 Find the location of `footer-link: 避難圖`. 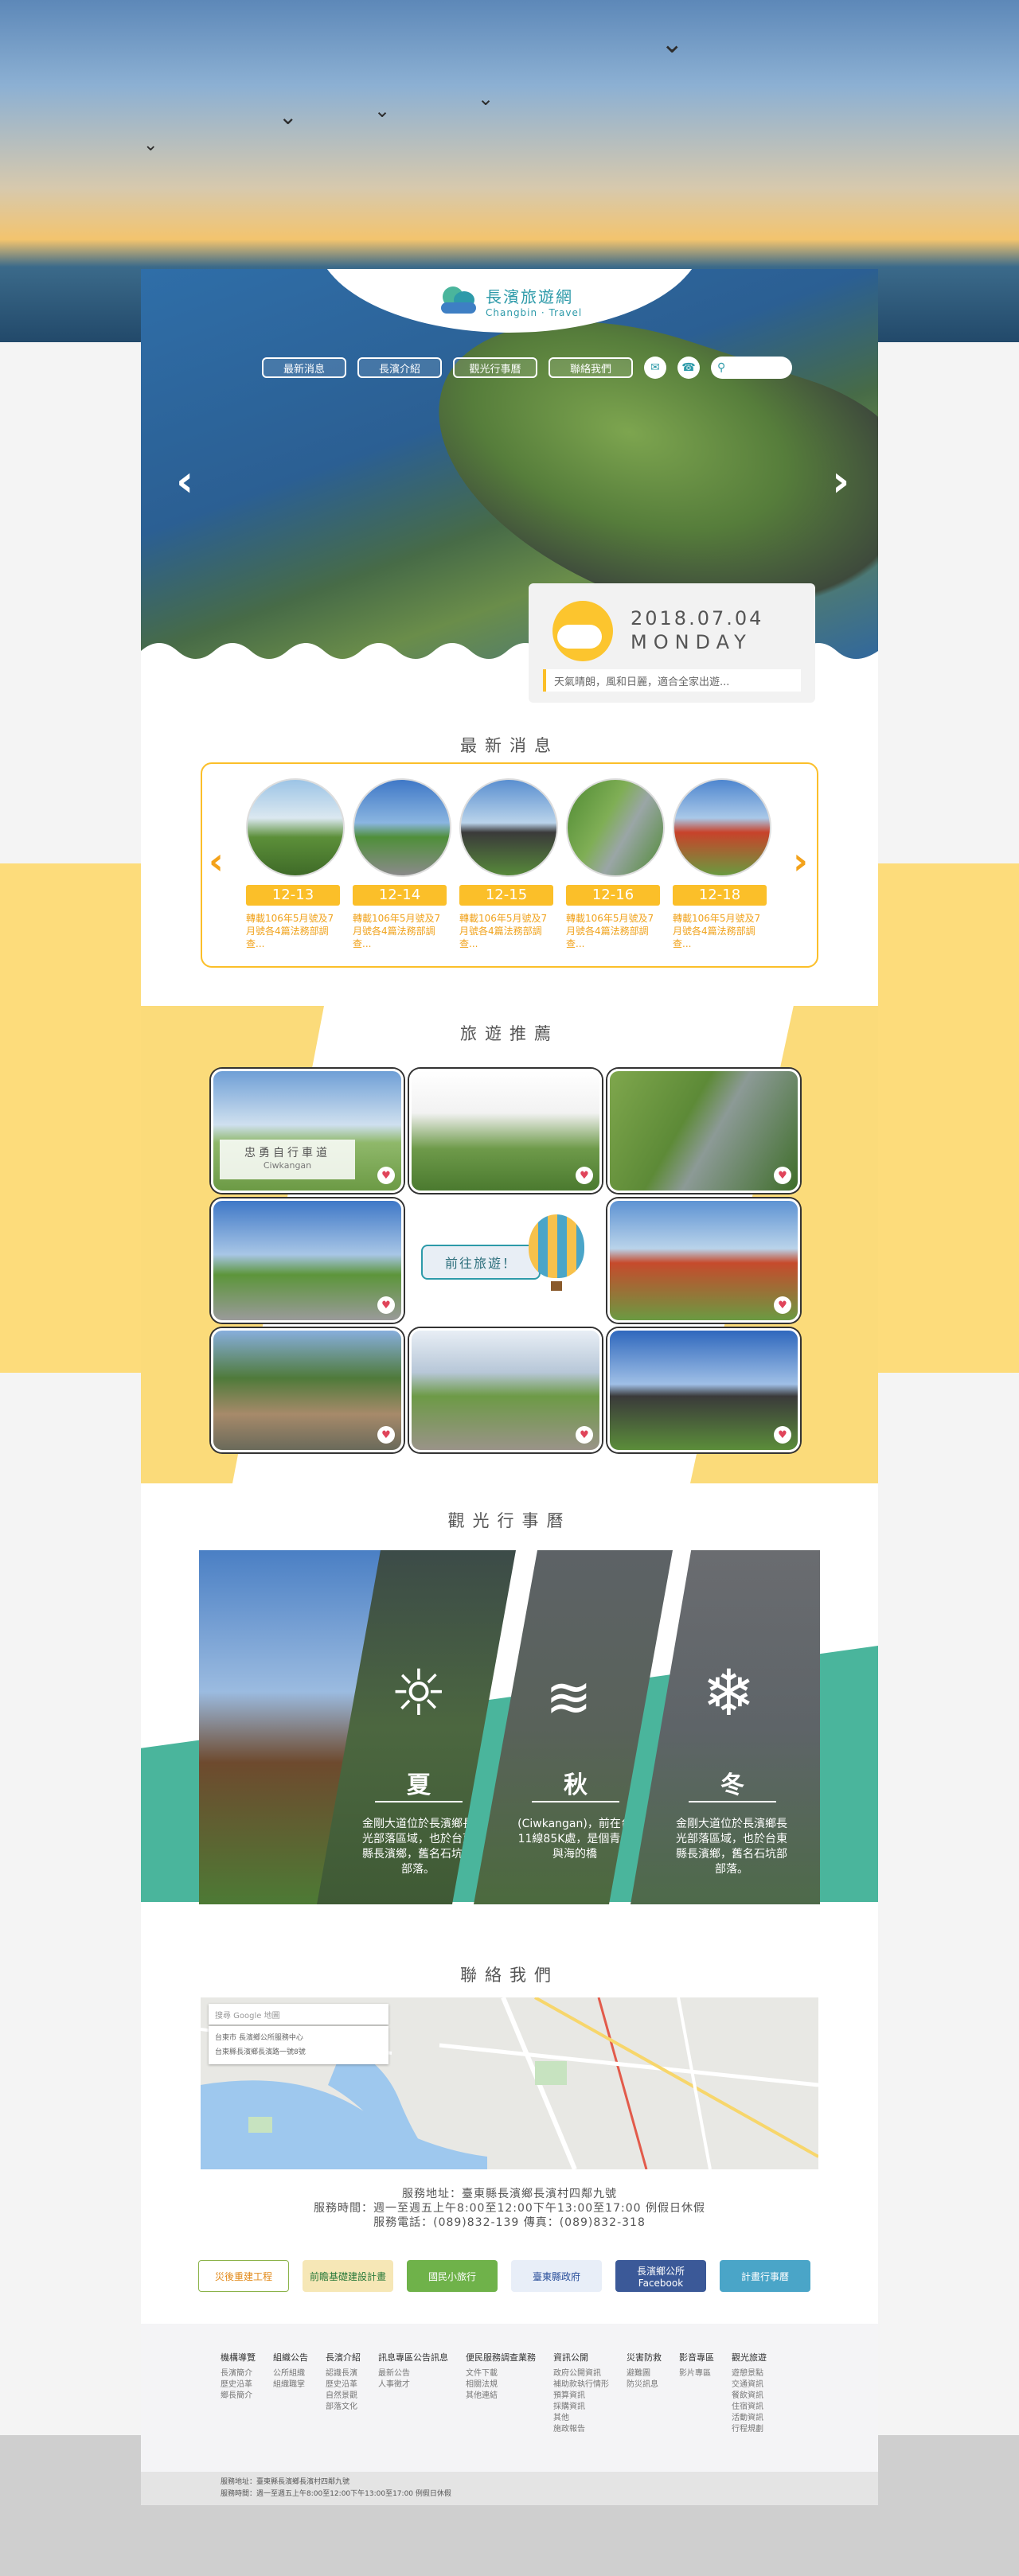

footer-link: 避難圖 is located at coordinates (645, 2373).